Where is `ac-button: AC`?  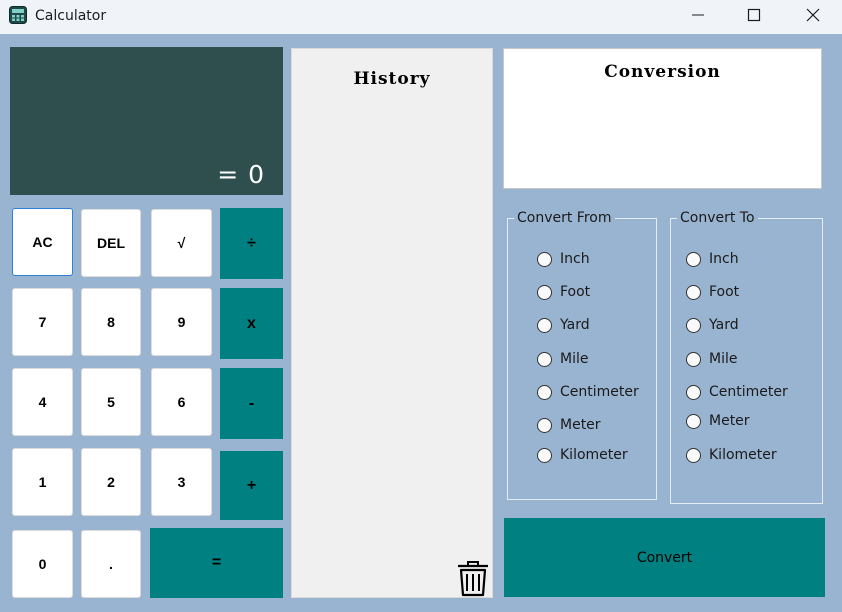 ac-button: AC is located at coordinates (42, 242).